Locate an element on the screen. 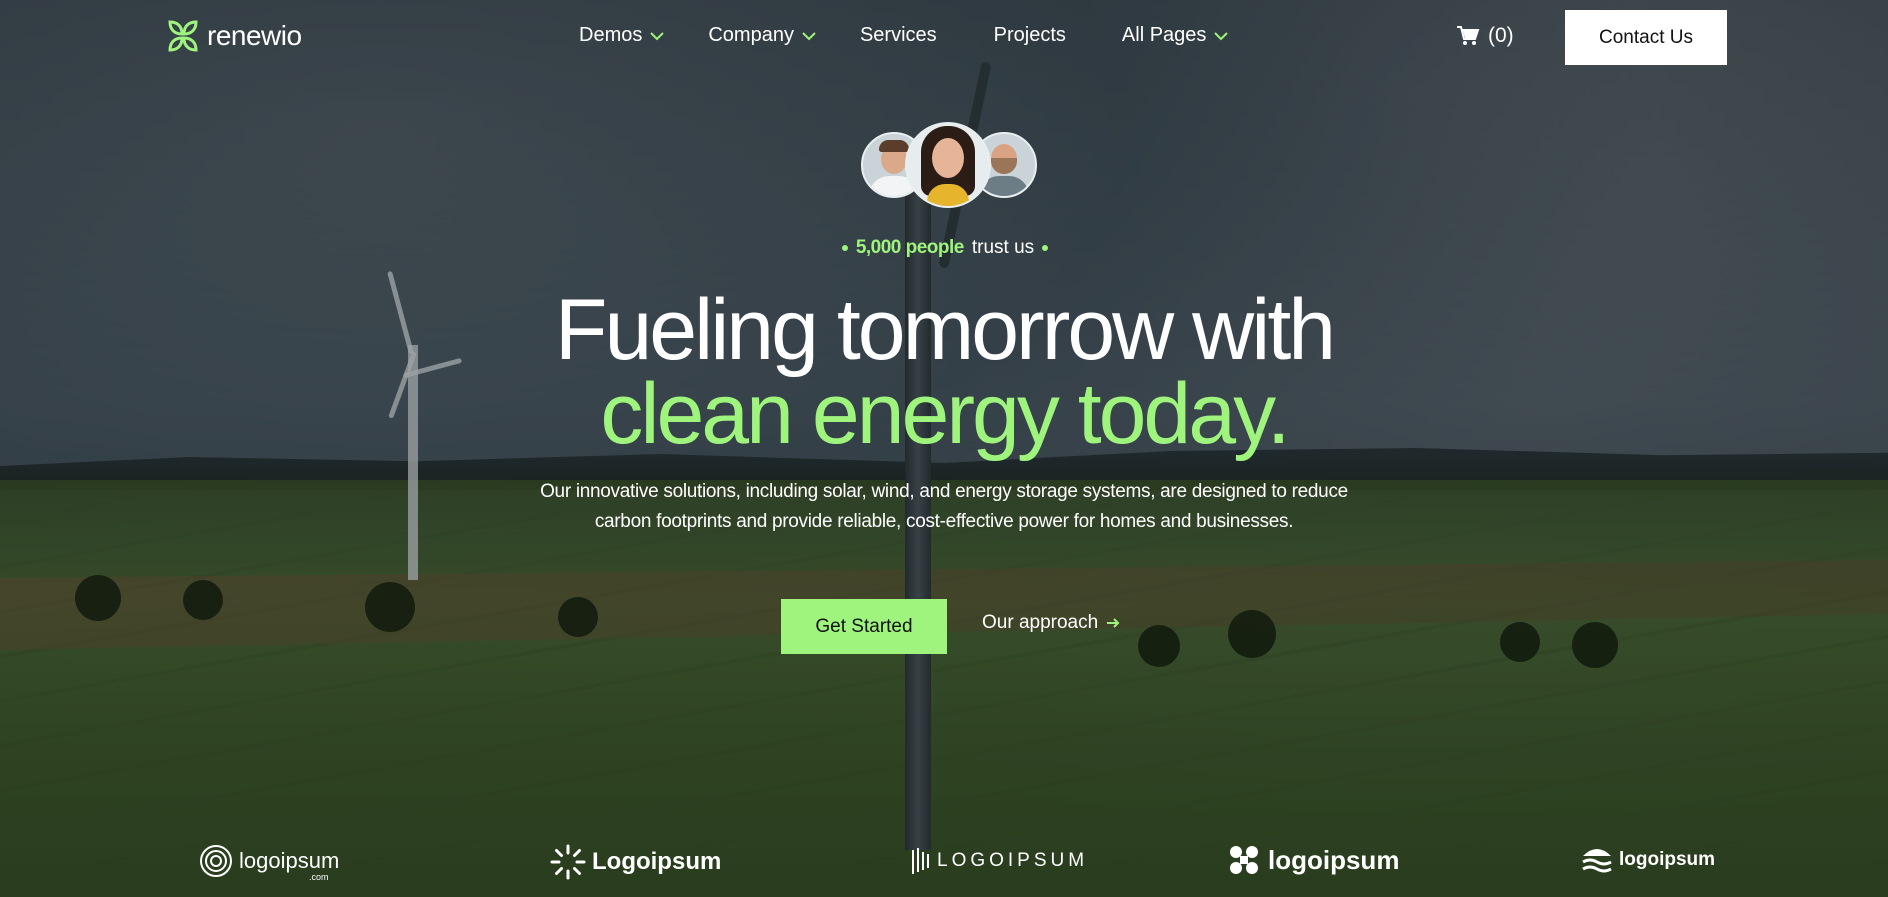  nav-item-label: Company is located at coordinates (751, 35).